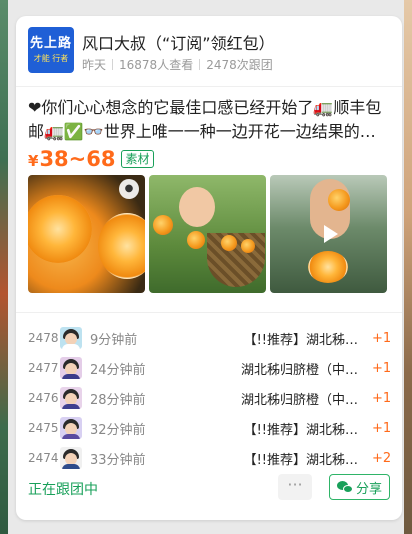 This screenshot has width=412, height=534. I want to click on group-logo: 先上路 才能 行者, so click(51, 50).